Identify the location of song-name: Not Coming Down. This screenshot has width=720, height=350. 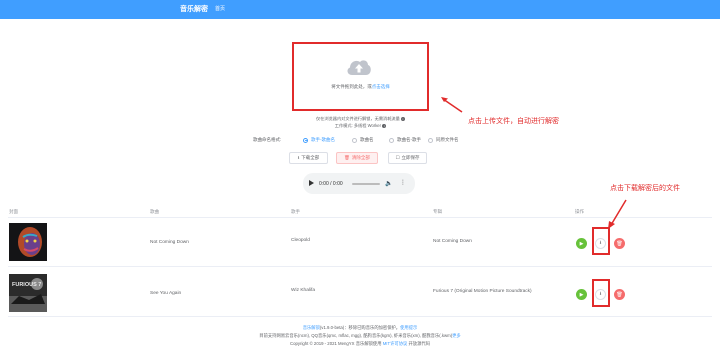
(169, 242).